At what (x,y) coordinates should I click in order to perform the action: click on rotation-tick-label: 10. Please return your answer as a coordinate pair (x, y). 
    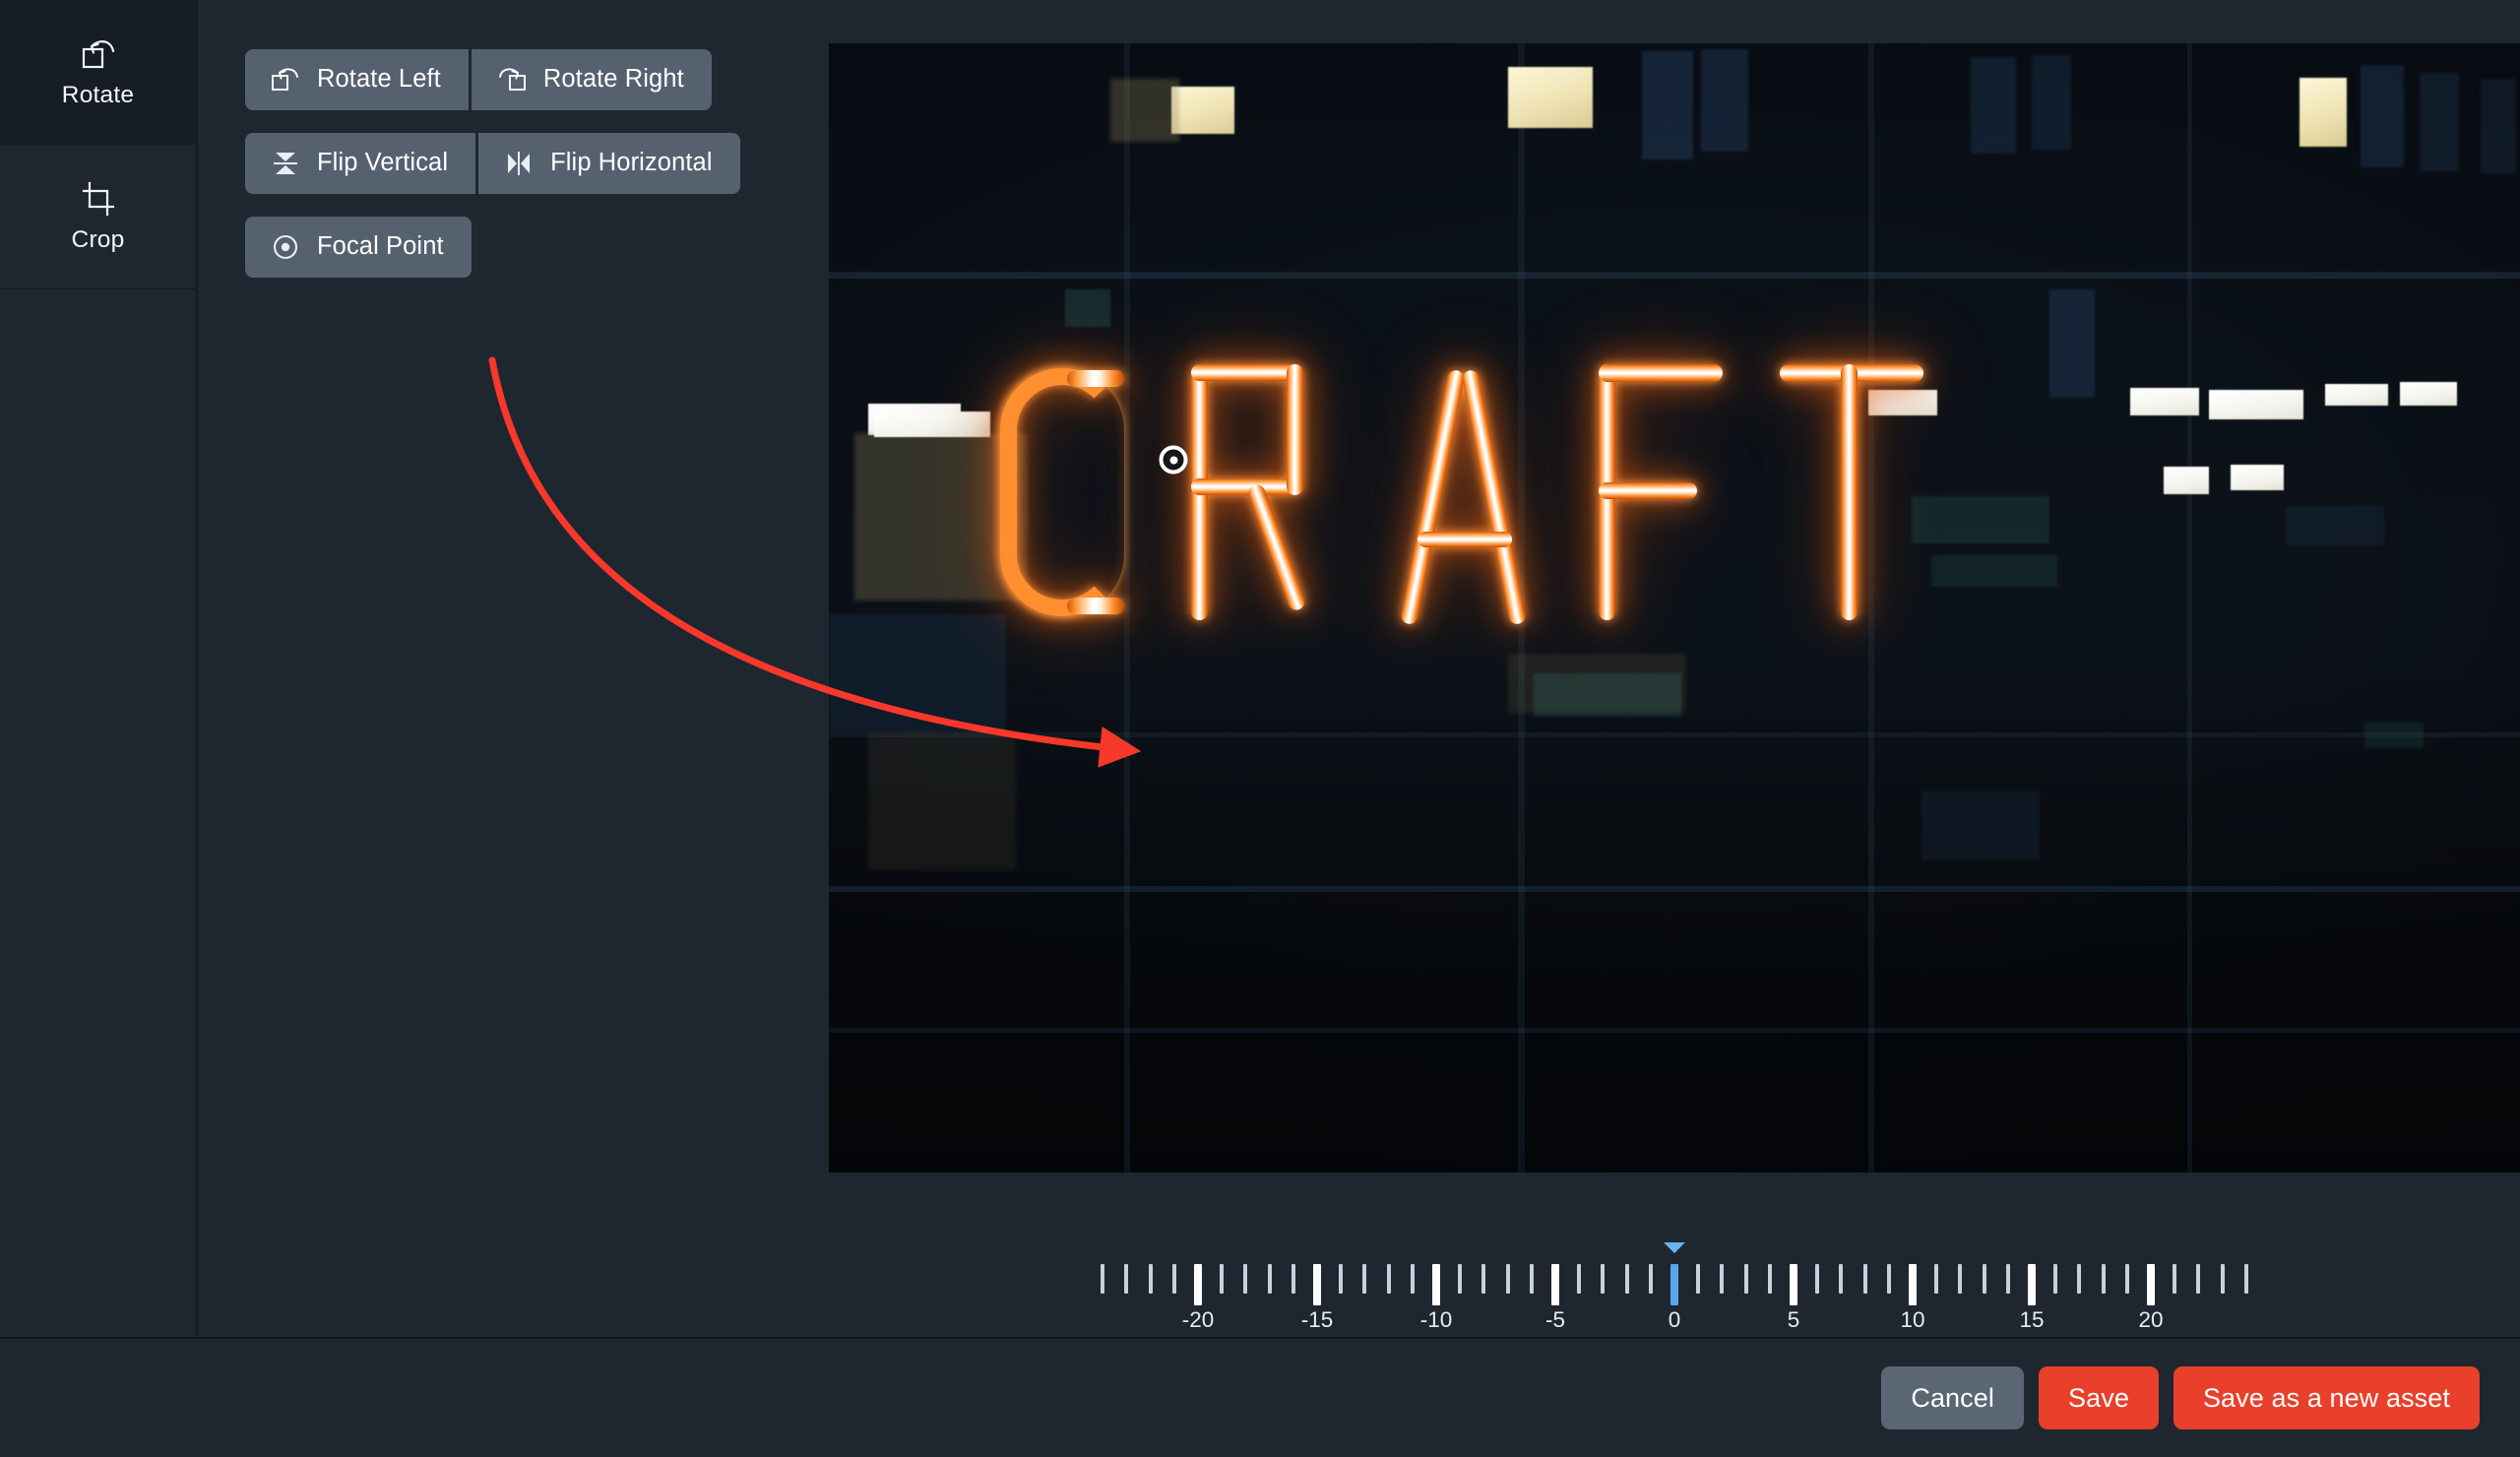
    Looking at the image, I should click on (1912, 1319).